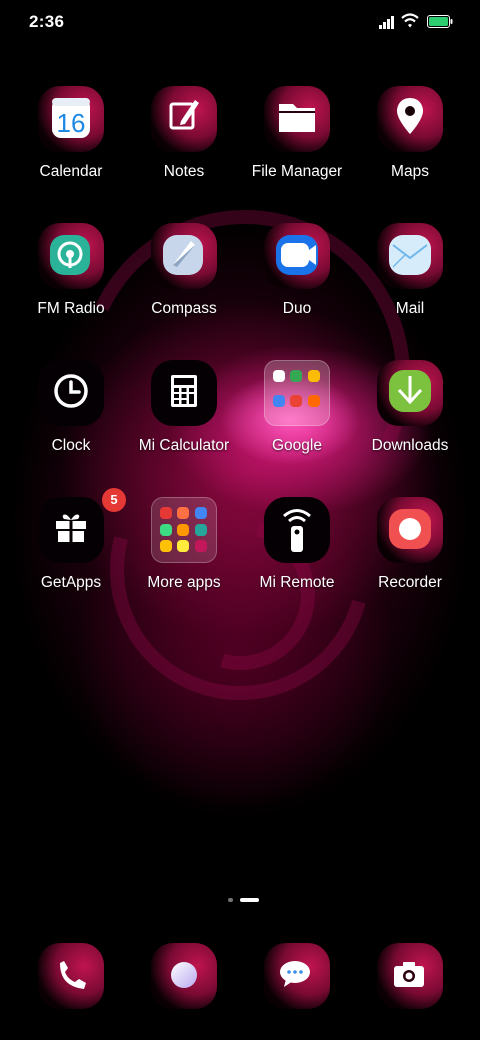  What do you see at coordinates (114, 500) in the screenshot?
I see `notification-badge: 5` at bounding box center [114, 500].